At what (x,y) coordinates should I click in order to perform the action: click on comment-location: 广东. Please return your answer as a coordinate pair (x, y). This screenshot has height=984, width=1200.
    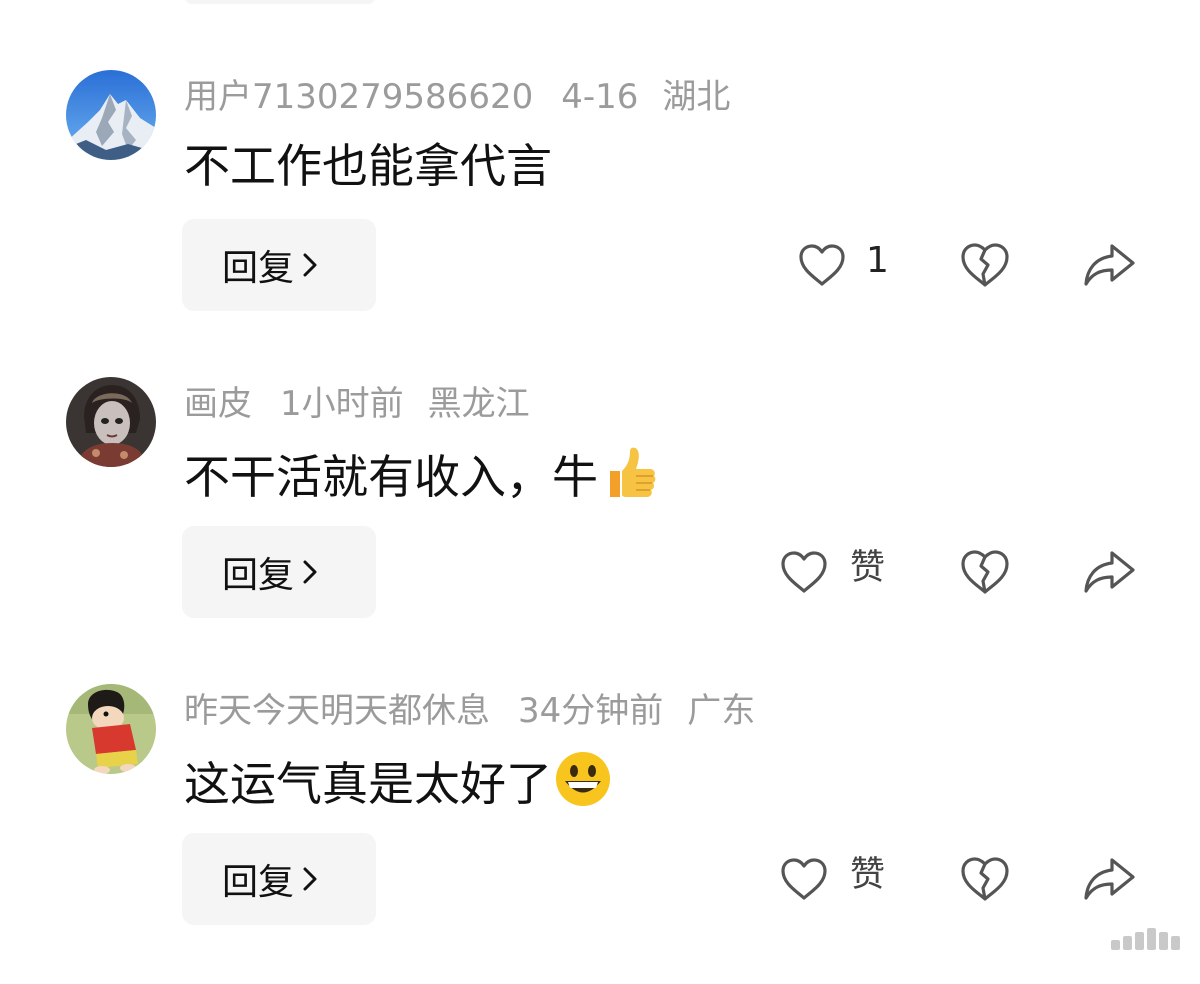
    Looking at the image, I should click on (721, 711).